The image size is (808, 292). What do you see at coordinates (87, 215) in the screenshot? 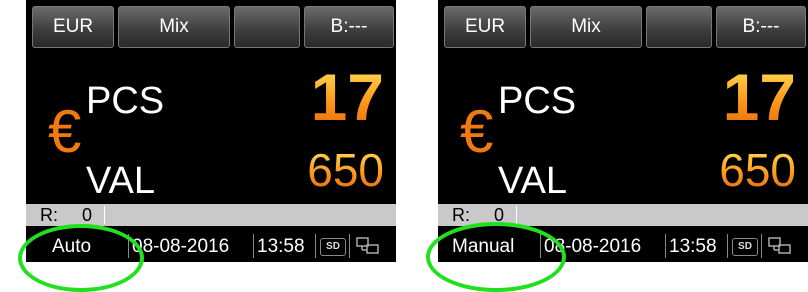
I see `reject-count: 0` at bounding box center [87, 215].